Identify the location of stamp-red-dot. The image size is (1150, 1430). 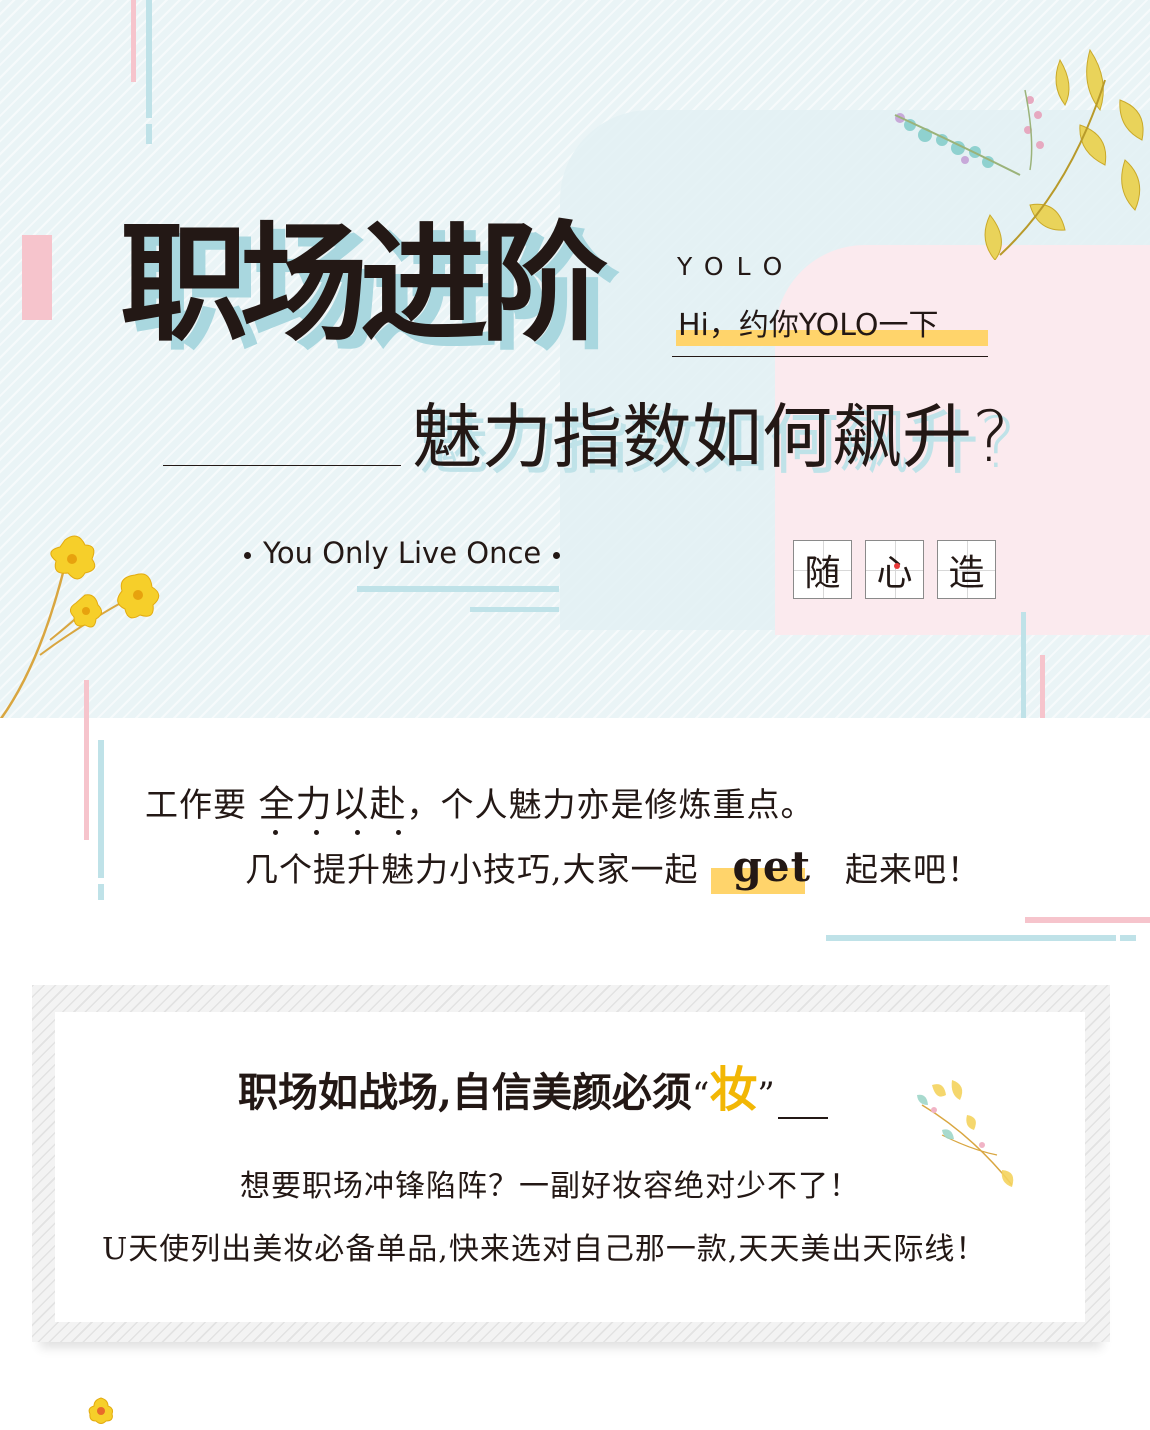
(897, 566).